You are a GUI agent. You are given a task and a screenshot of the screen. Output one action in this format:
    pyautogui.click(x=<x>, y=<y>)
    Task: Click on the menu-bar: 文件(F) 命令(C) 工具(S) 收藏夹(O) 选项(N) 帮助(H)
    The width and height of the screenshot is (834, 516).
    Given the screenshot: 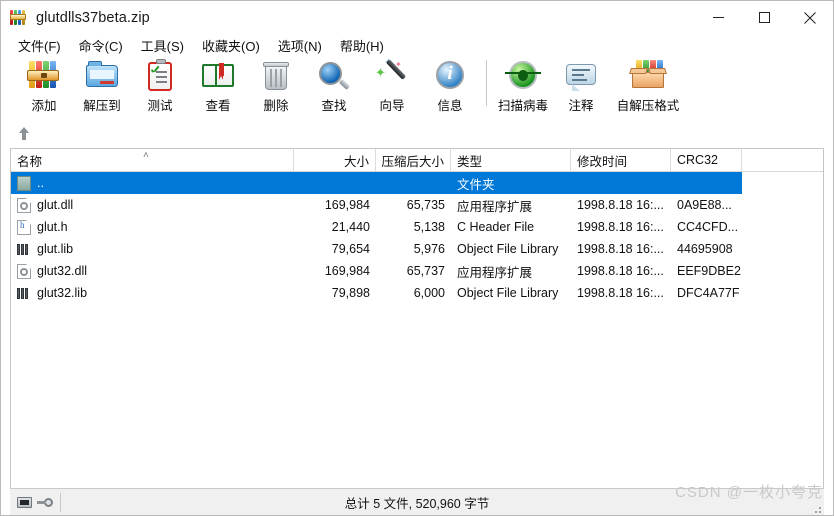 What is the action you would take?
    pyautogui.click(x=417, y=45)
    